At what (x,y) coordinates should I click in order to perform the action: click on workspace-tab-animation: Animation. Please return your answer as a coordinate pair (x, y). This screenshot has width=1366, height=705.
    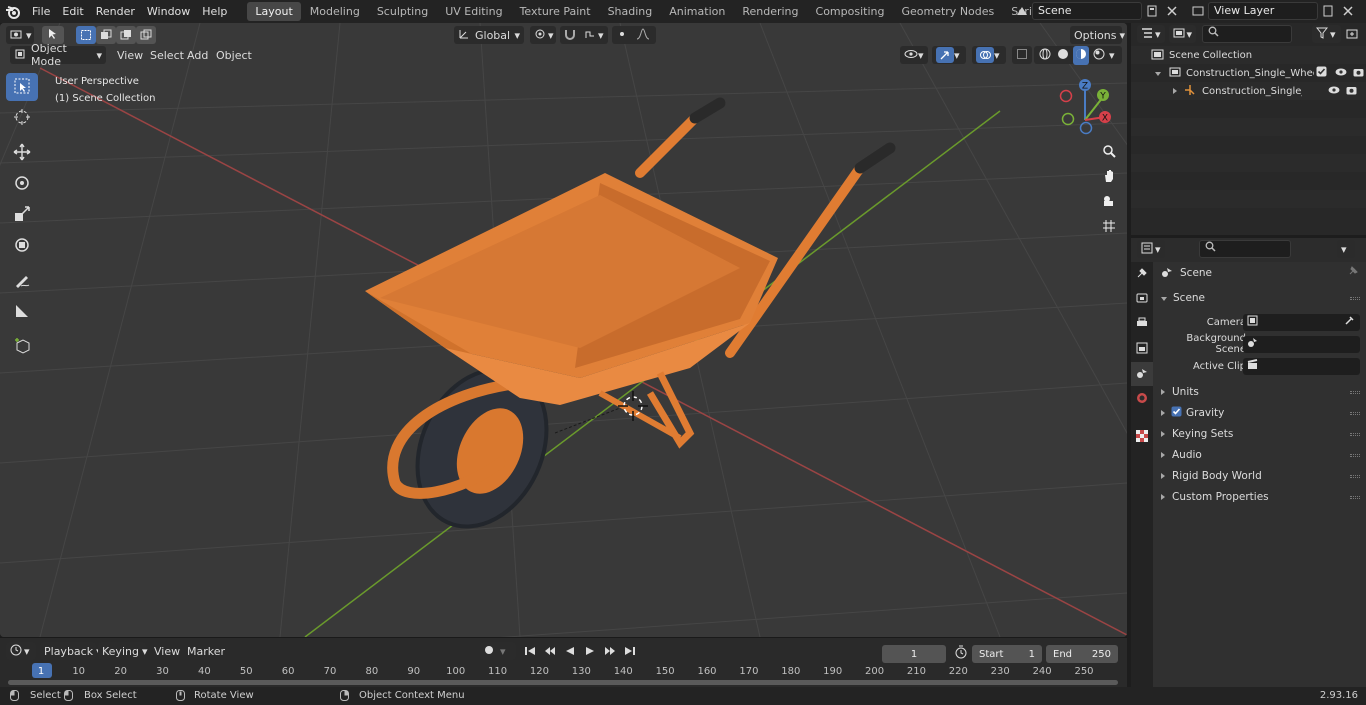
    Looking at the image, I should click on (697, 11).